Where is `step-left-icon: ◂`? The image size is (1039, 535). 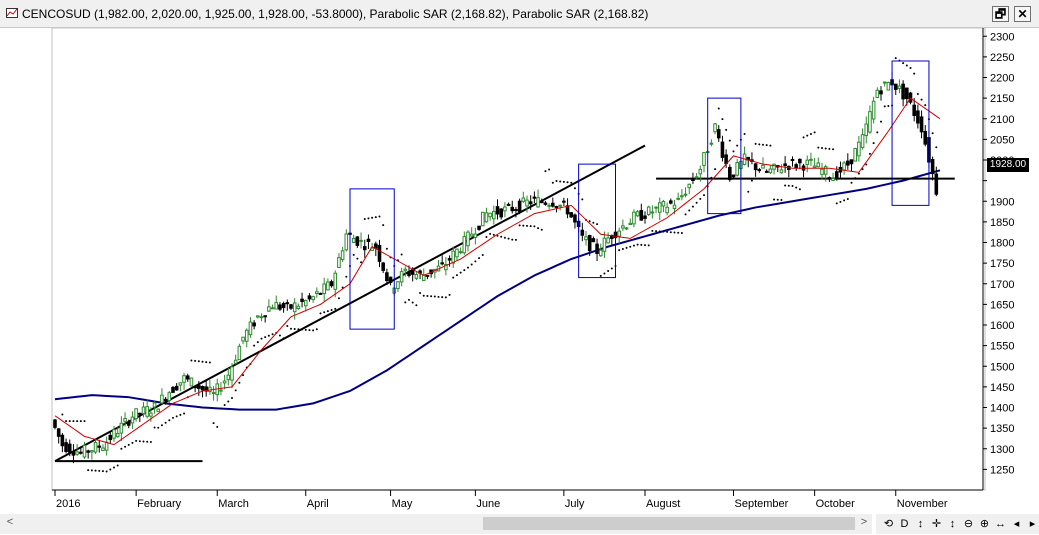 step-left-icon: ◂ is located at coordinates (1016, 524).